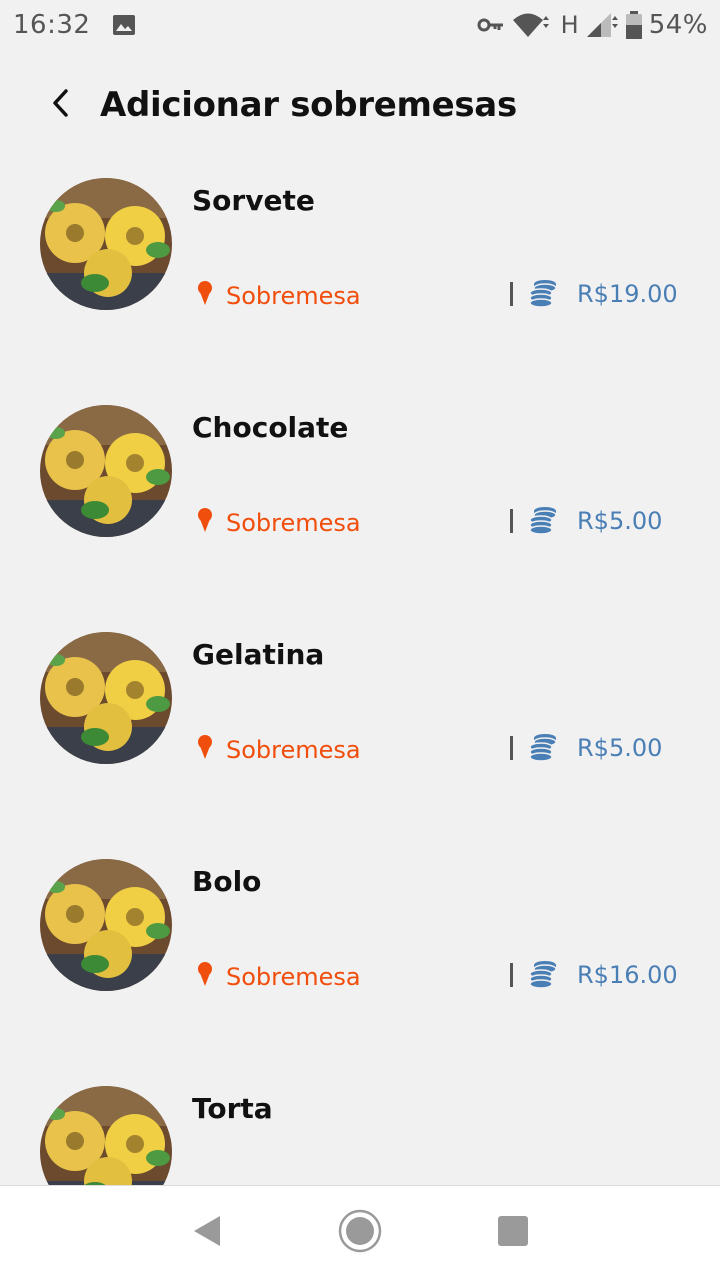  What do you see at coordinates (627, 975) in the screenshot?
I see `price-label: R$16.00` at bounding box center [627, 975].